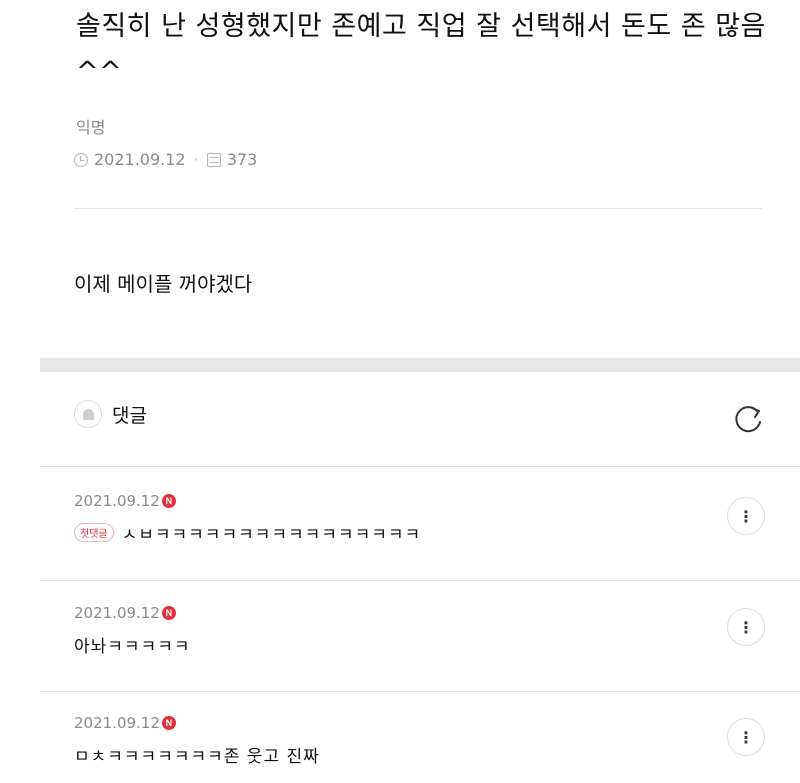  I want to click on post-meta: 2021.09.12 · 373, so click(165, 159).